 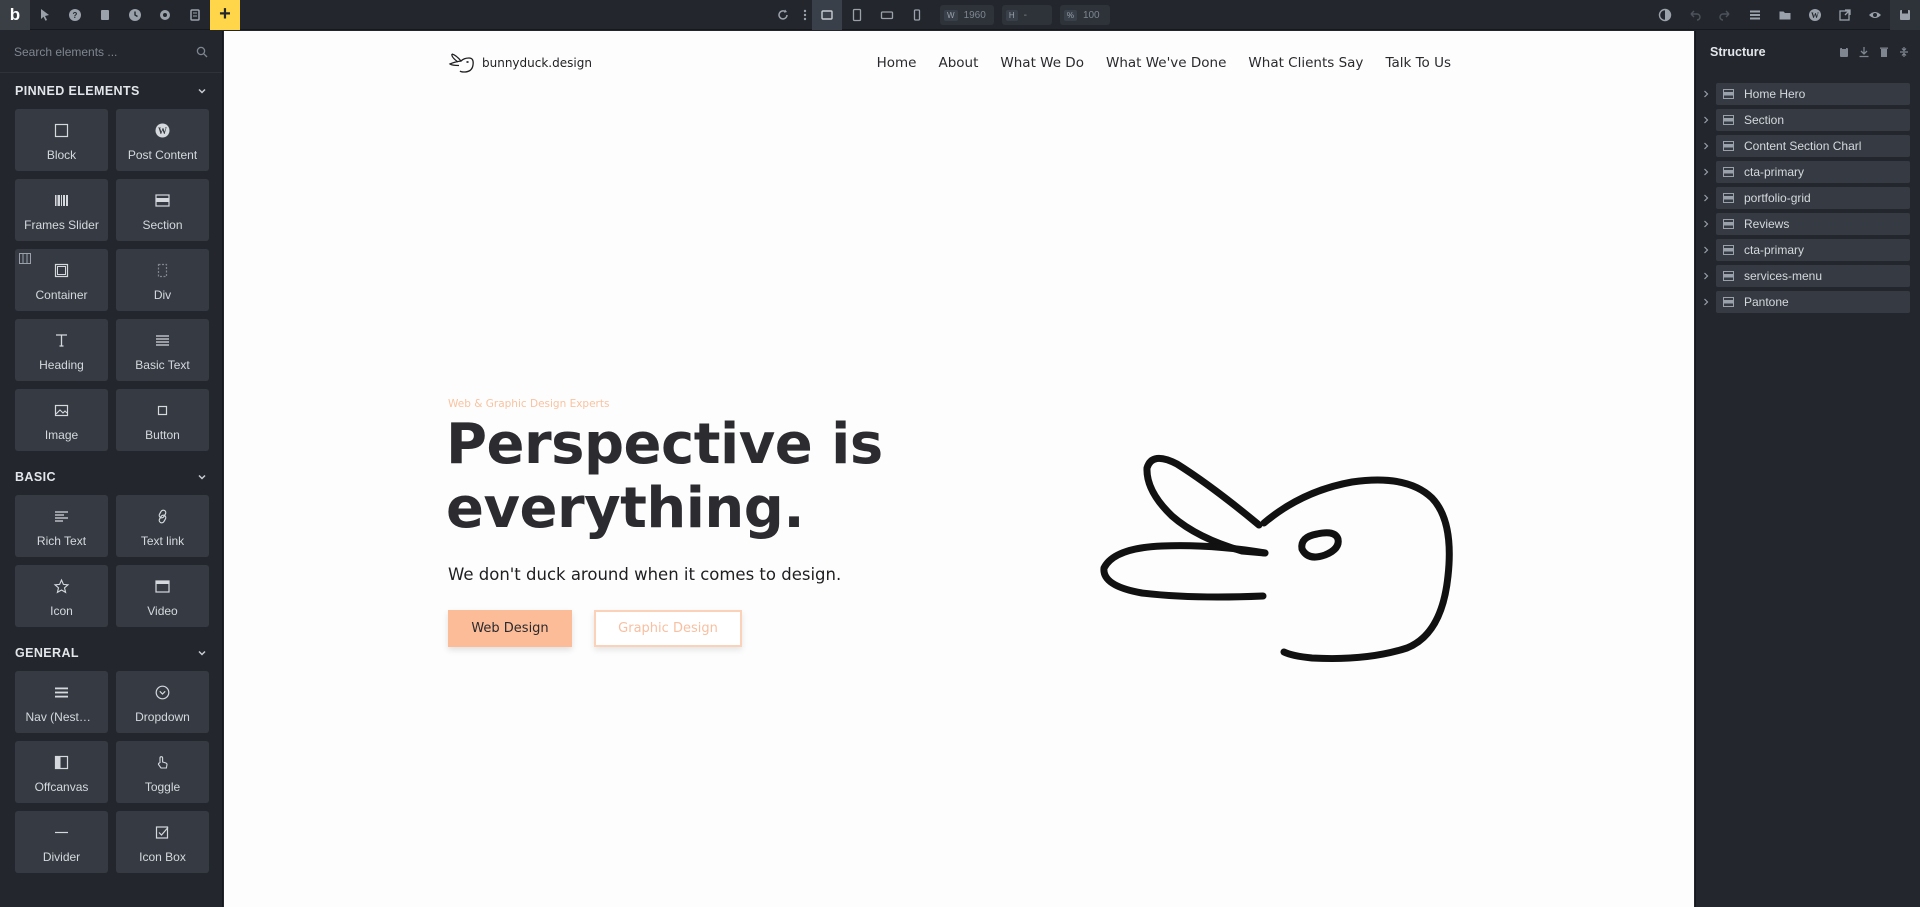 What do you see at coordinates (805, 15) in the screenshot?
I see `more-vertical-icon` at bounding box center [805, 15].